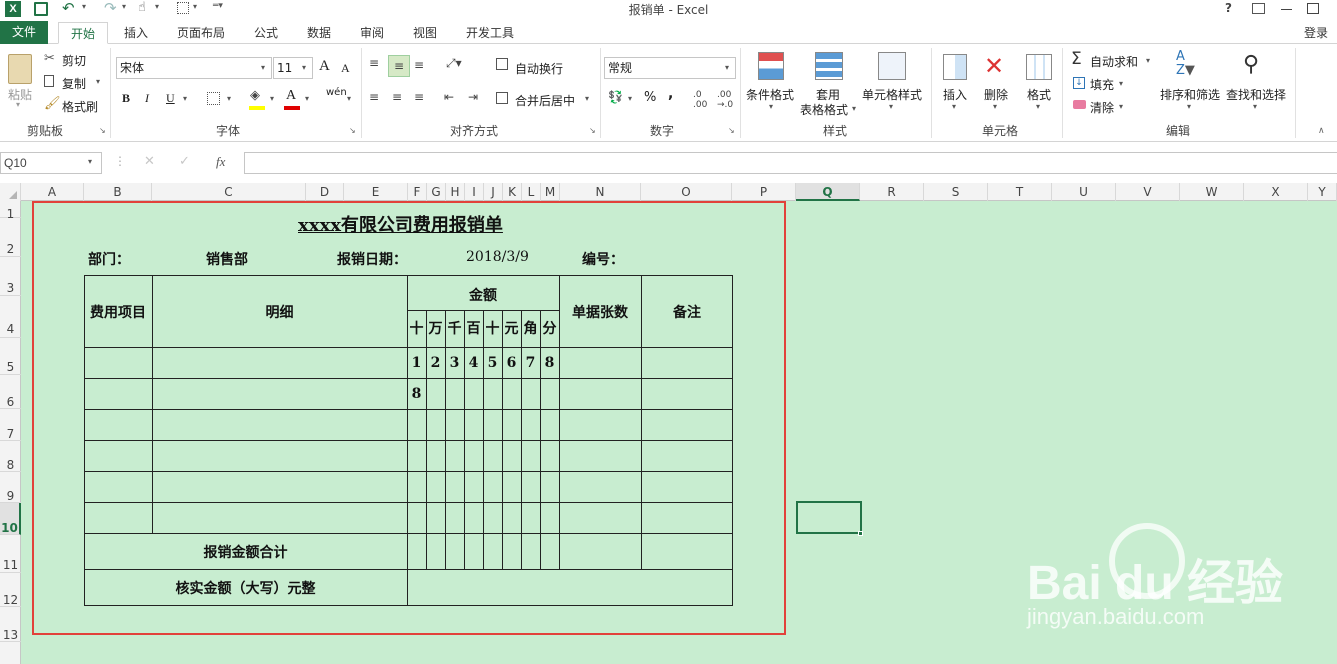 The height and width of the screenshot is (664, 1337). What do you see at coordinates (291, 96) in the screenshot?
I see `font-color-icon: A` at bounding box center [291, 96].